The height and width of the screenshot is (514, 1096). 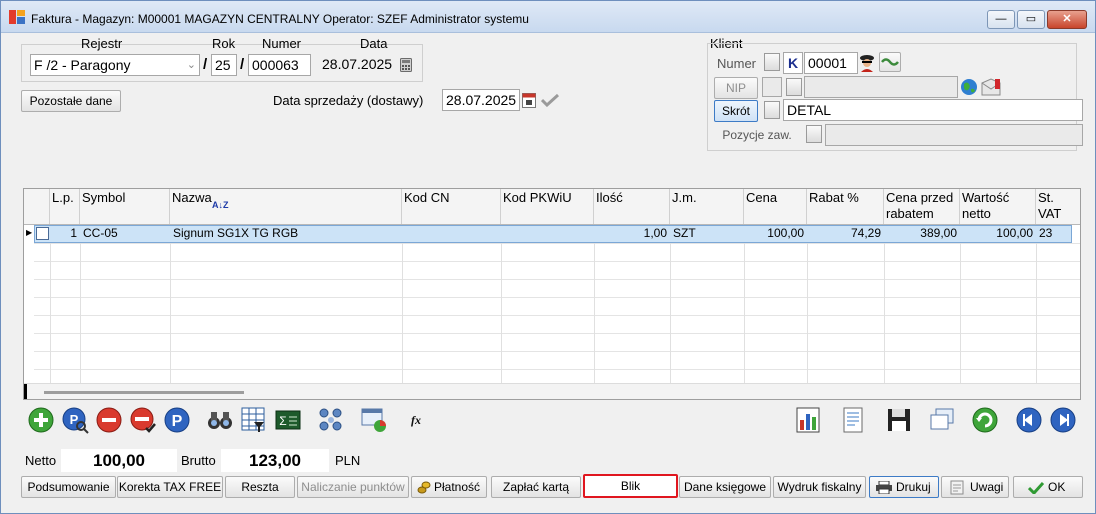 What do you see at coordinates (899, 420) in the screenshot?
I see `save-icon` at bounding box center [899, 420].